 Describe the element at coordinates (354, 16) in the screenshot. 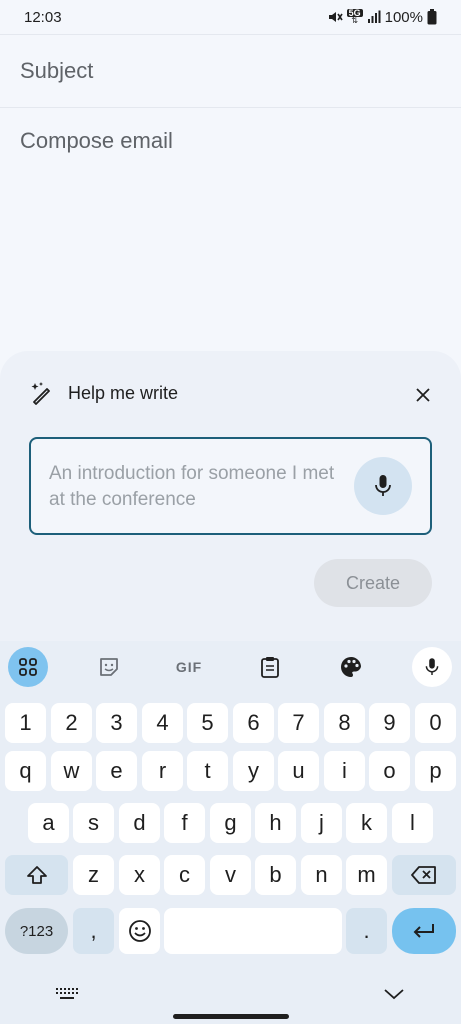

I see `network-badge: 5G ⇅` at that location.